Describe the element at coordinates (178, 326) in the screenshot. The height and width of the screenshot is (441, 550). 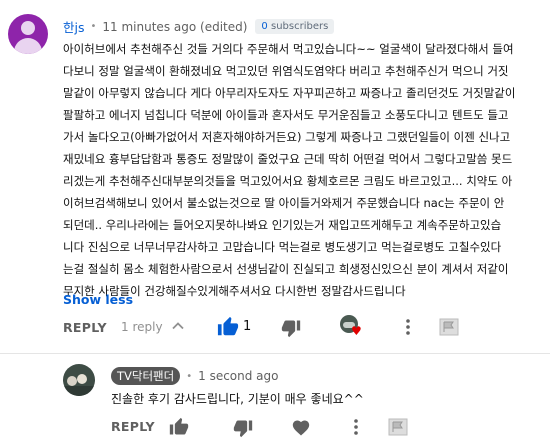
I see `chevron-up-icon` at that location.